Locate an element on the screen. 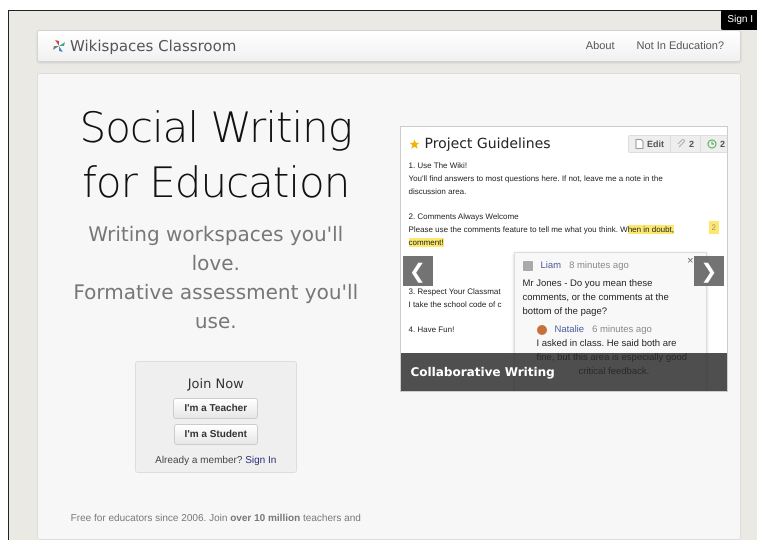 The height and width of the screenshot is (540, 757). next-button: ❯ is located at coordinates (709, 271).